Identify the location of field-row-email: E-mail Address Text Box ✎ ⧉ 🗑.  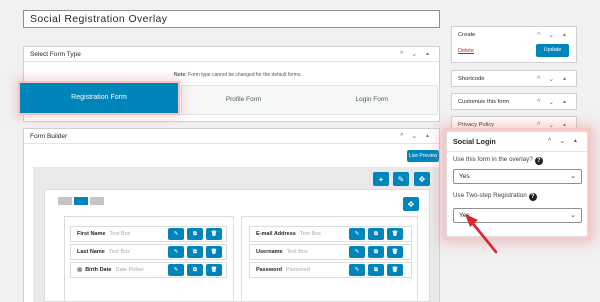
(330, 234).